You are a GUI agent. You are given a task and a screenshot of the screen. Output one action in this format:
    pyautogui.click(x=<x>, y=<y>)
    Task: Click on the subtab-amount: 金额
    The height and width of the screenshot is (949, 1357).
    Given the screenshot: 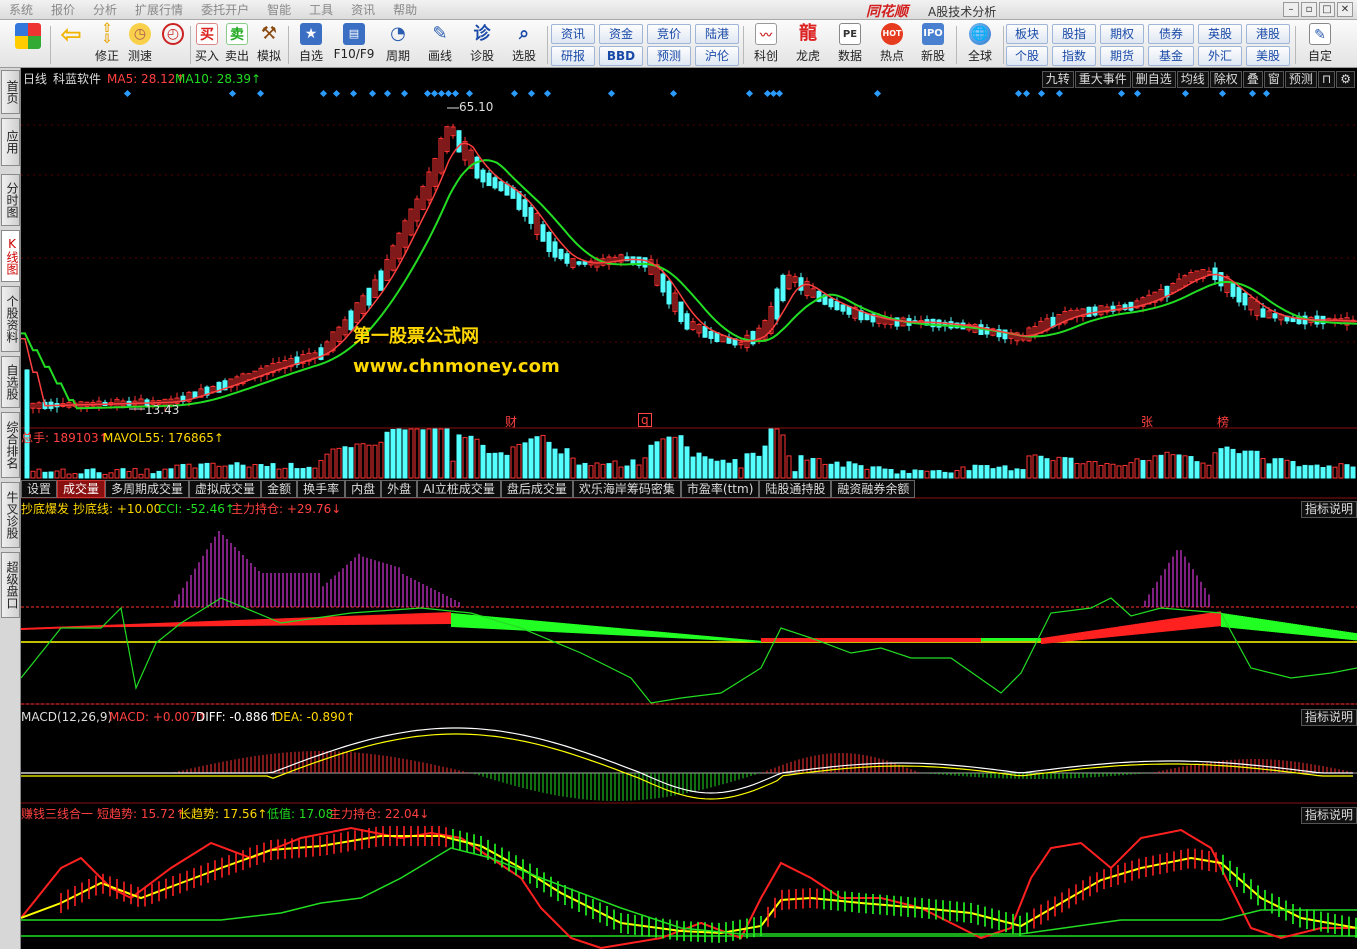 What is the action you would take?
    pyautogui.click(x=279, y=489)
    